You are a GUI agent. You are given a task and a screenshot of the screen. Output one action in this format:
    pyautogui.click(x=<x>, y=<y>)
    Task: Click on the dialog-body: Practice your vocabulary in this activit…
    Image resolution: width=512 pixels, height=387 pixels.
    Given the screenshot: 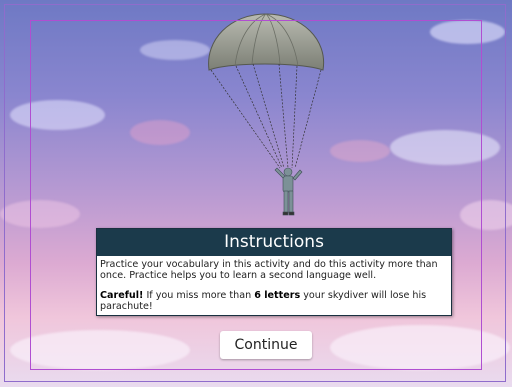 What is the action you would take?
    pyautogui.click(x=274, y=284)
    